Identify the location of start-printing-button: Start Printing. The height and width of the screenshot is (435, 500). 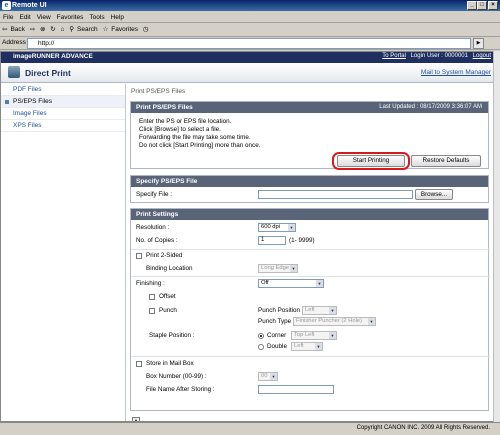
(371, 161).